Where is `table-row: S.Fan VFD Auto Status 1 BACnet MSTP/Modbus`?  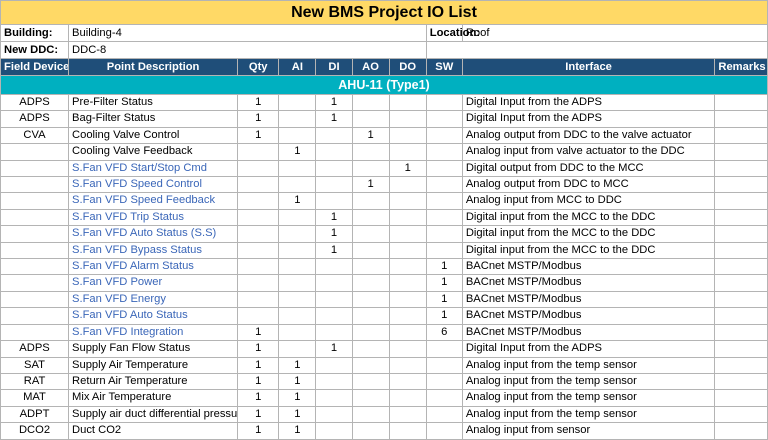
table-row: S.Fan VFD Auto Status 1 BACnet MSTP/Modbus is located at coordinates (384, 316).